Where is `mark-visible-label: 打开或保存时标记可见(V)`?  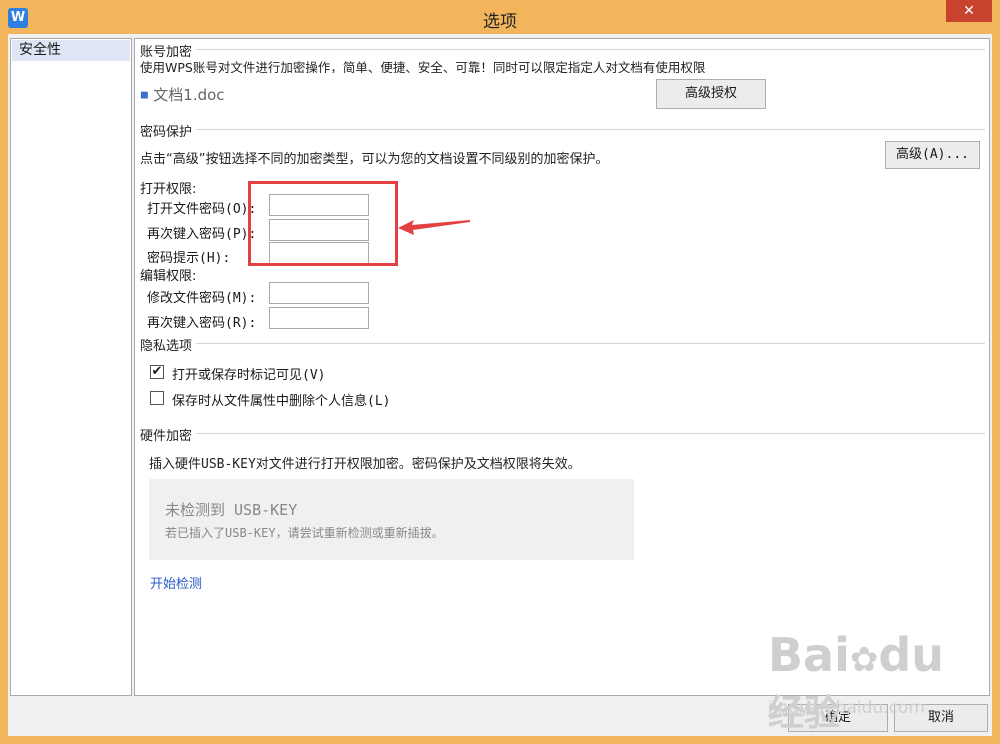
mark-visible-label: 打开或保存时标记可见(V) is located at coordinates (248, 373).